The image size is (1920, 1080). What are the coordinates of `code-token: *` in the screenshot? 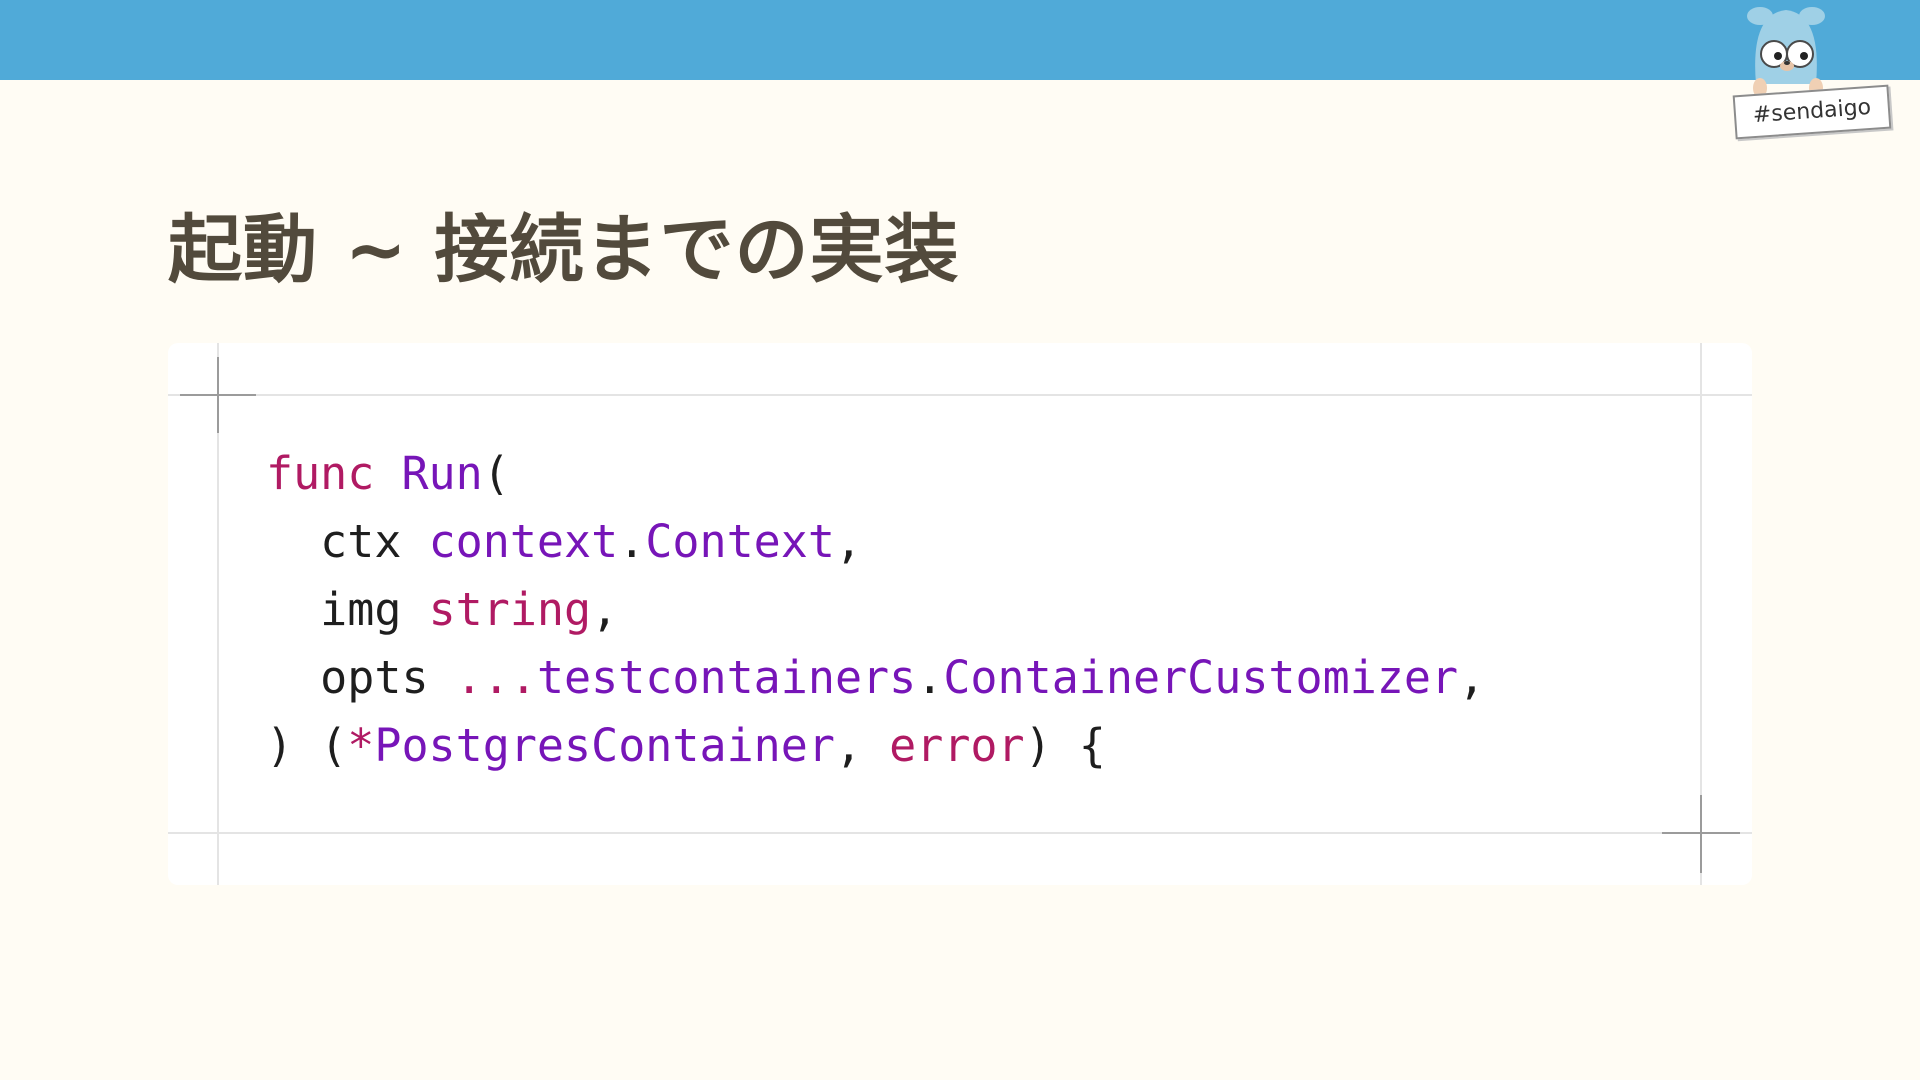 It's located at (361, 745).